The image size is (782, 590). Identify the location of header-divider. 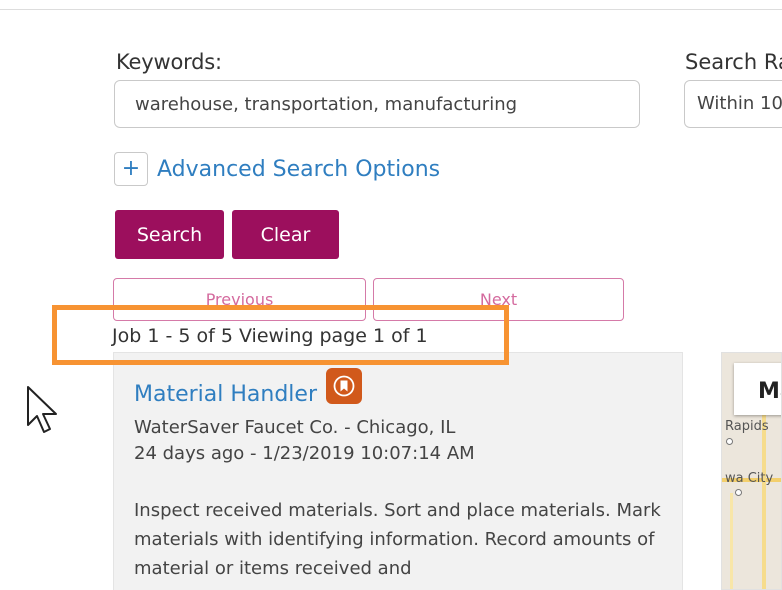
(391, 9).